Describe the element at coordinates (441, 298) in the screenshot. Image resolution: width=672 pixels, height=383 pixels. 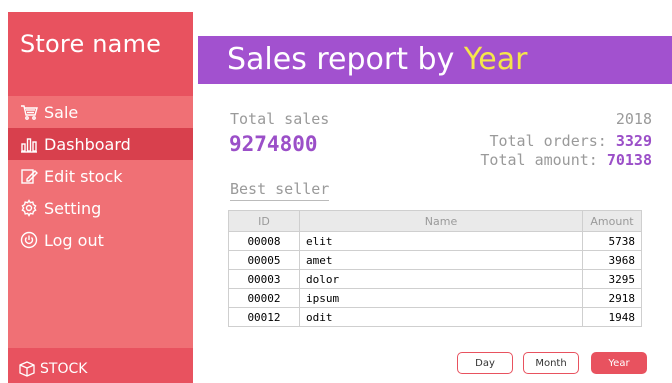
I see `cell-name: ipsum` at that location.